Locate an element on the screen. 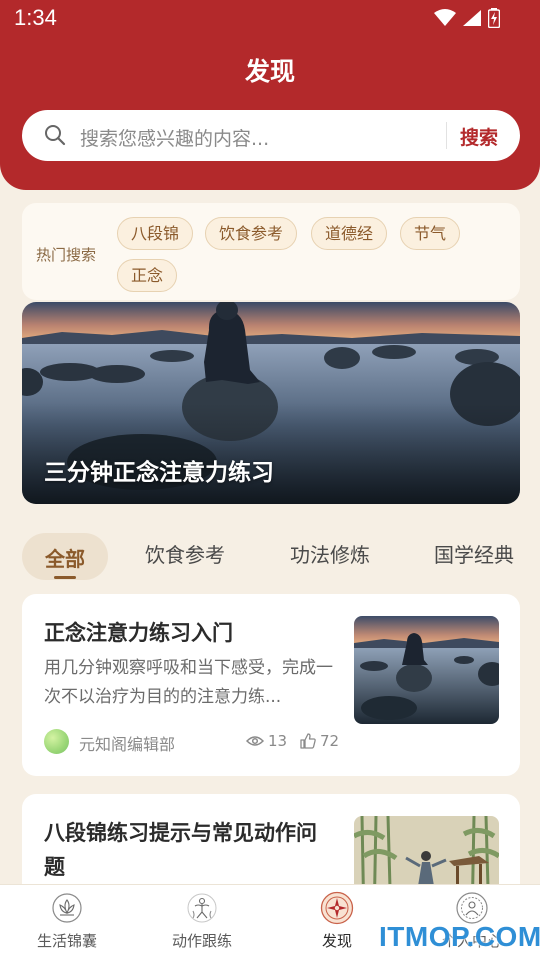  search-input: 搜索您感兴趣的内容... 搜索 is located at coordinates (271, 135).